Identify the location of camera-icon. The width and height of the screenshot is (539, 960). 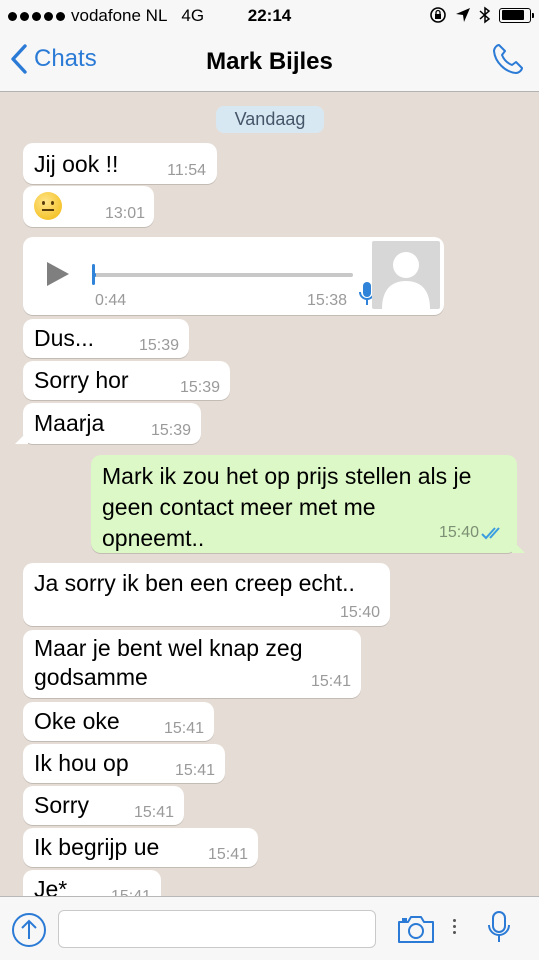
(416, 929).